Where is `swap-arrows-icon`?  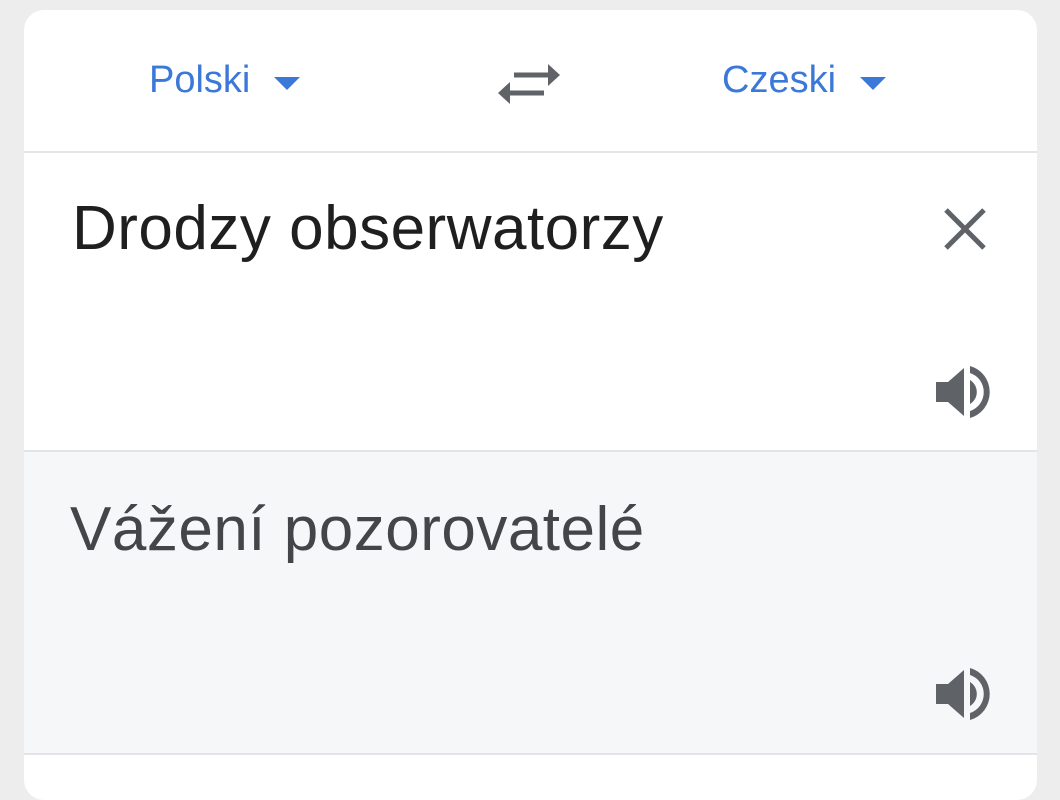
swap-arrows-icon is located at coordinates (529, 84).